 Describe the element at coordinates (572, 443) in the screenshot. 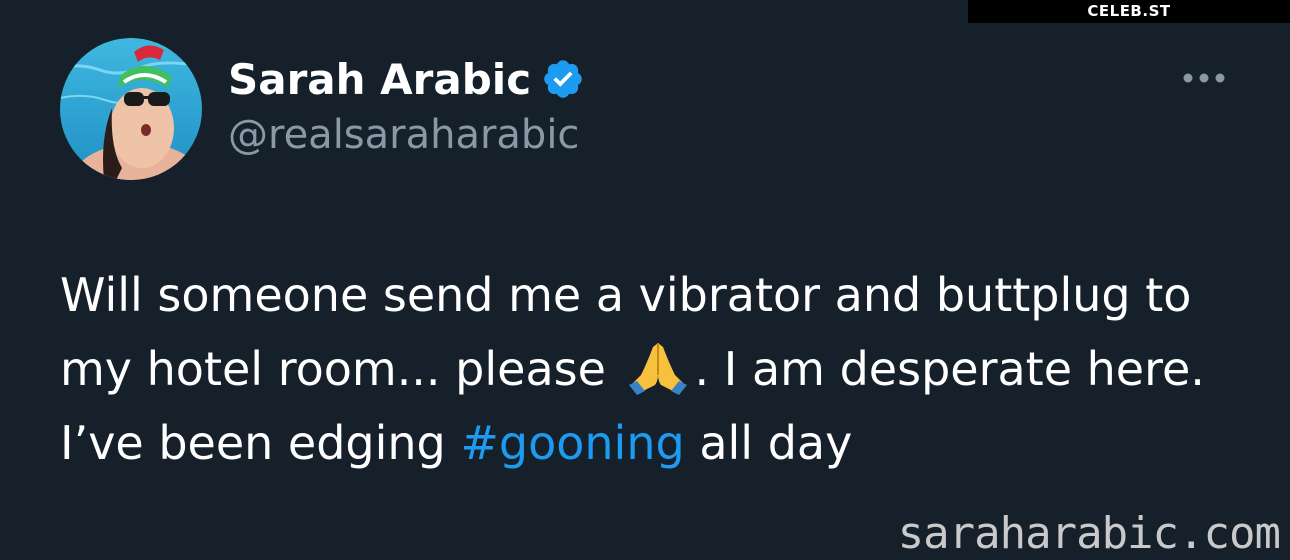

I see `hashtag-link: #gooning` at that location.